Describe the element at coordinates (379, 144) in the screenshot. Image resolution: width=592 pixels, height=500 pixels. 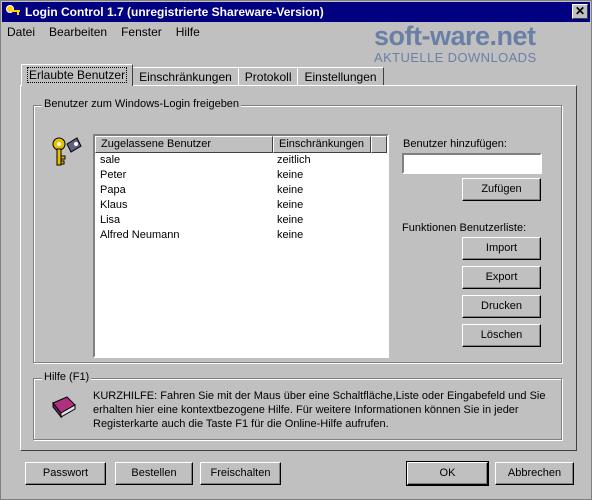
I see `column-header-filler` at that location.